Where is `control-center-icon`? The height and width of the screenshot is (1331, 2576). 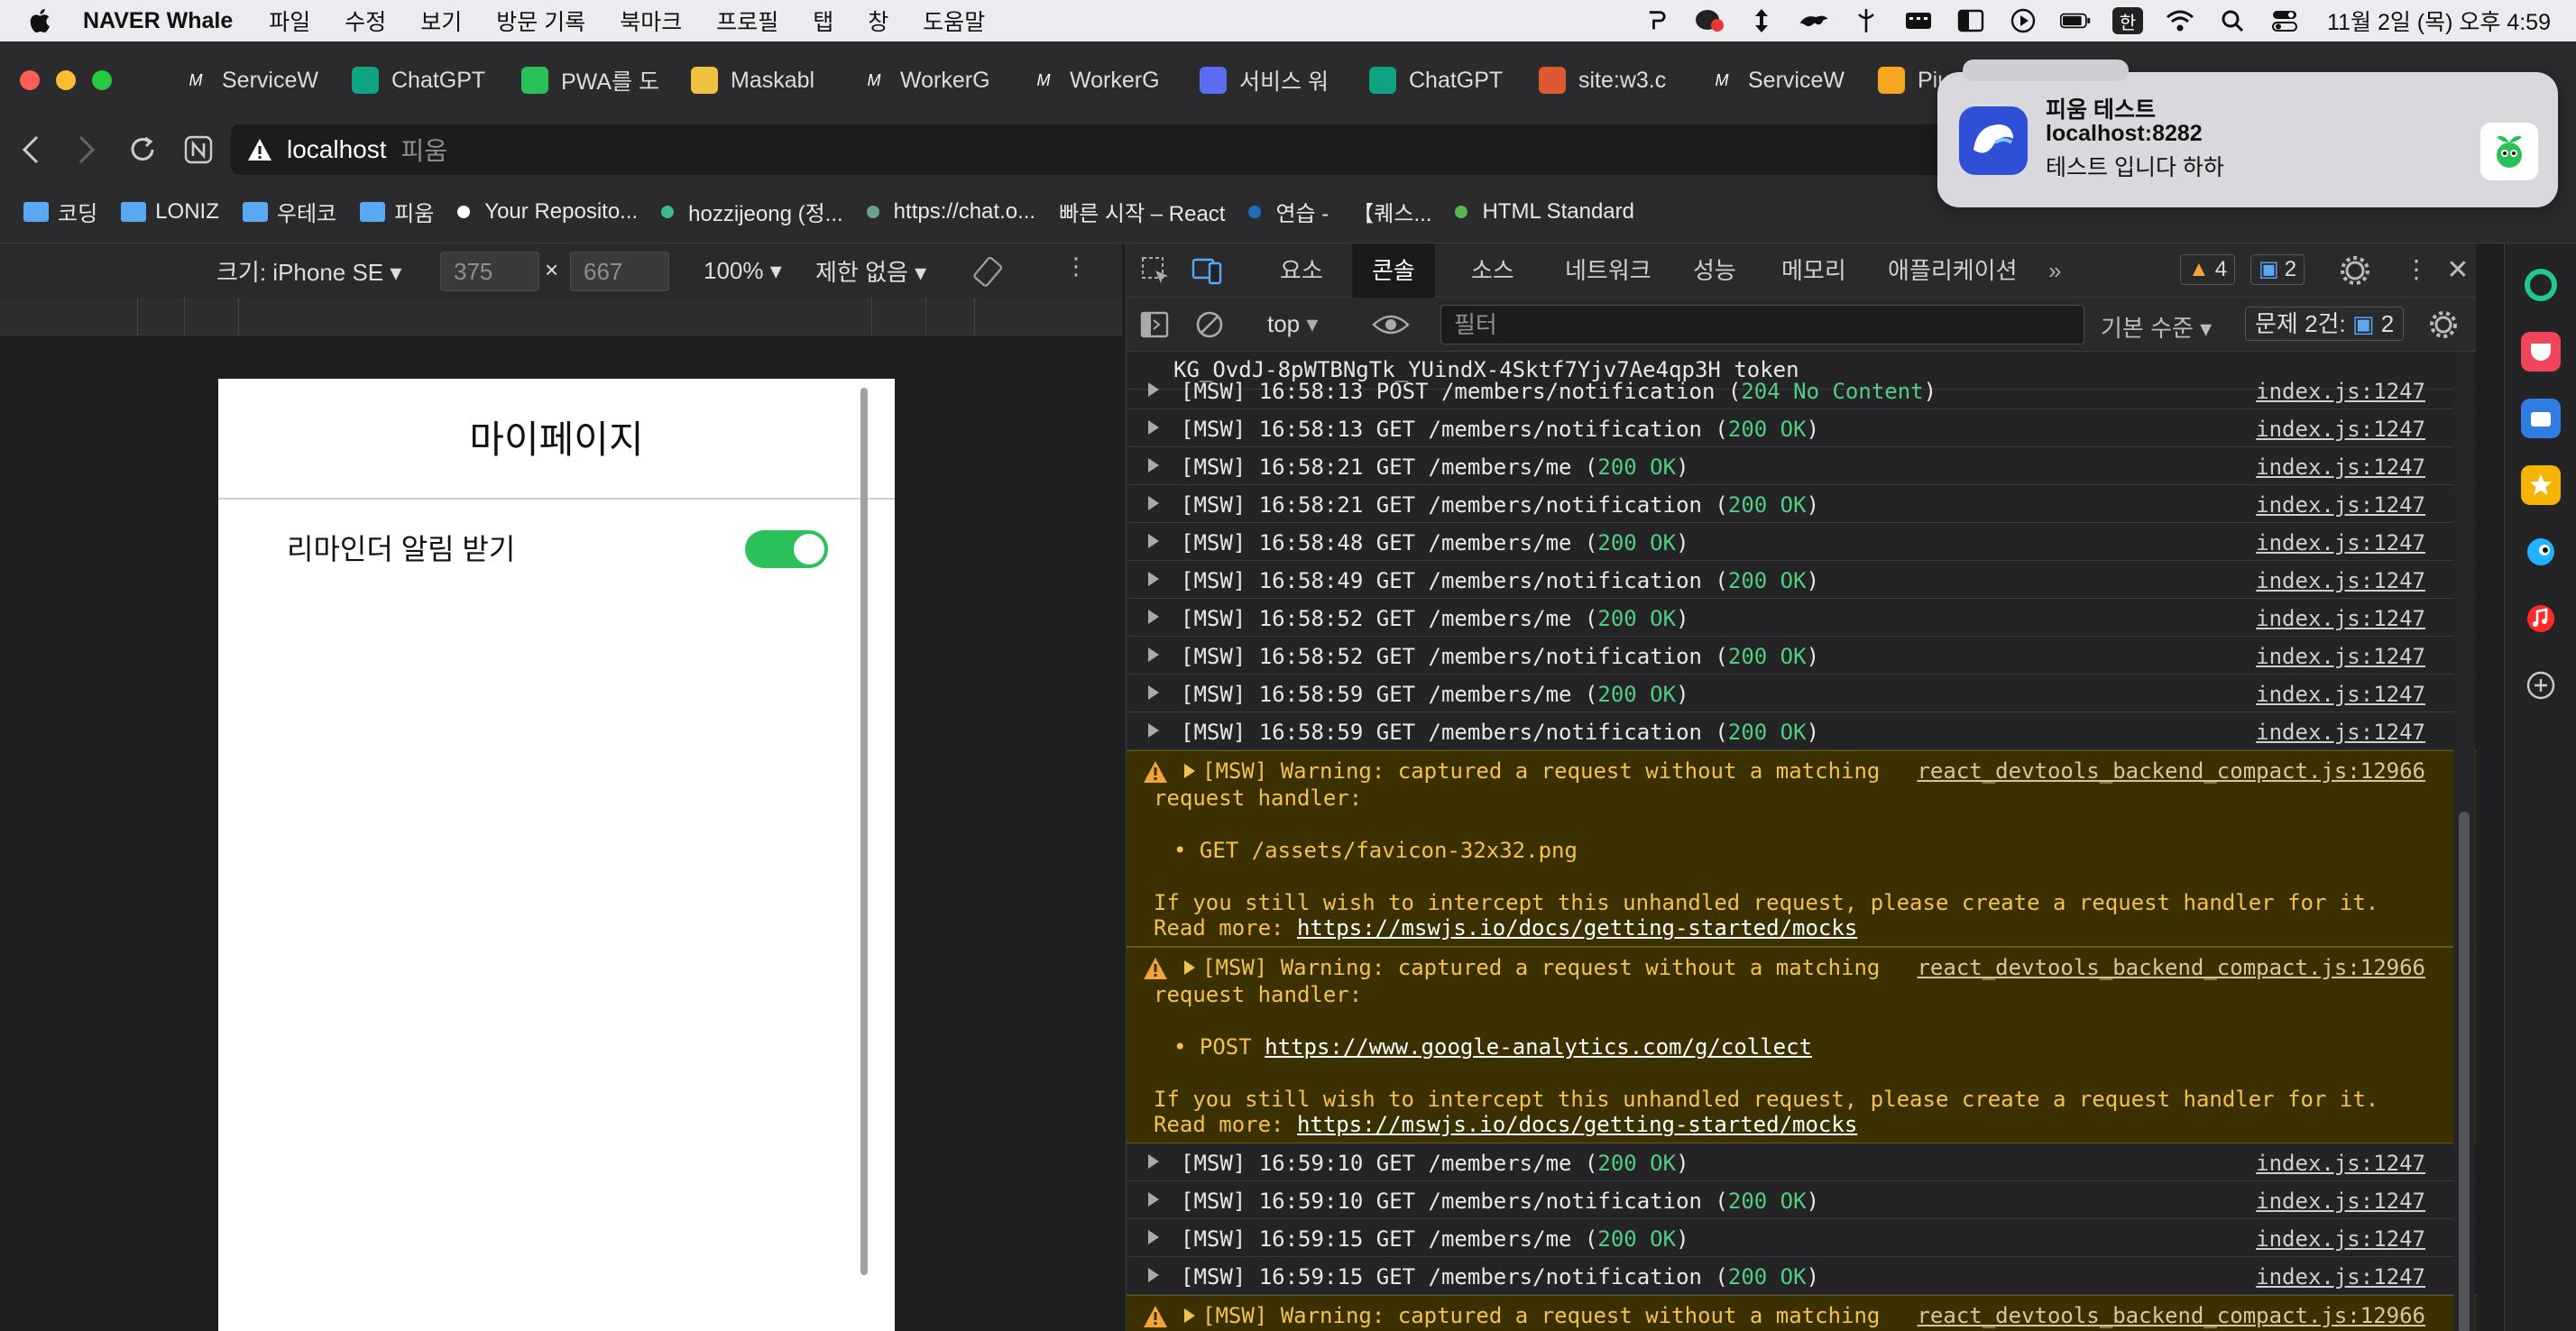
control-center-icon is located at coordinates (2284, 20).